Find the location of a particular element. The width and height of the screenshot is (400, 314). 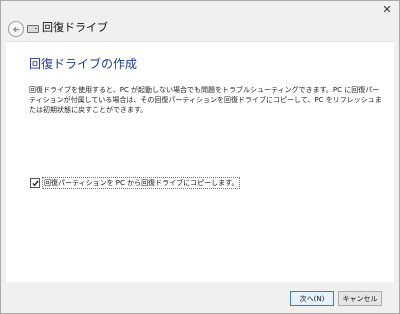

checkmark-icon is located at coordinates (35, 182).